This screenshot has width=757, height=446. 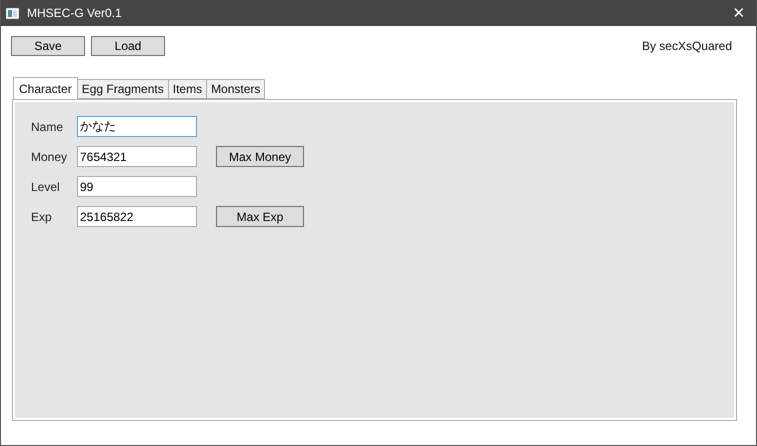 I want to click on field-label: Name, so click(x=47, y=127).